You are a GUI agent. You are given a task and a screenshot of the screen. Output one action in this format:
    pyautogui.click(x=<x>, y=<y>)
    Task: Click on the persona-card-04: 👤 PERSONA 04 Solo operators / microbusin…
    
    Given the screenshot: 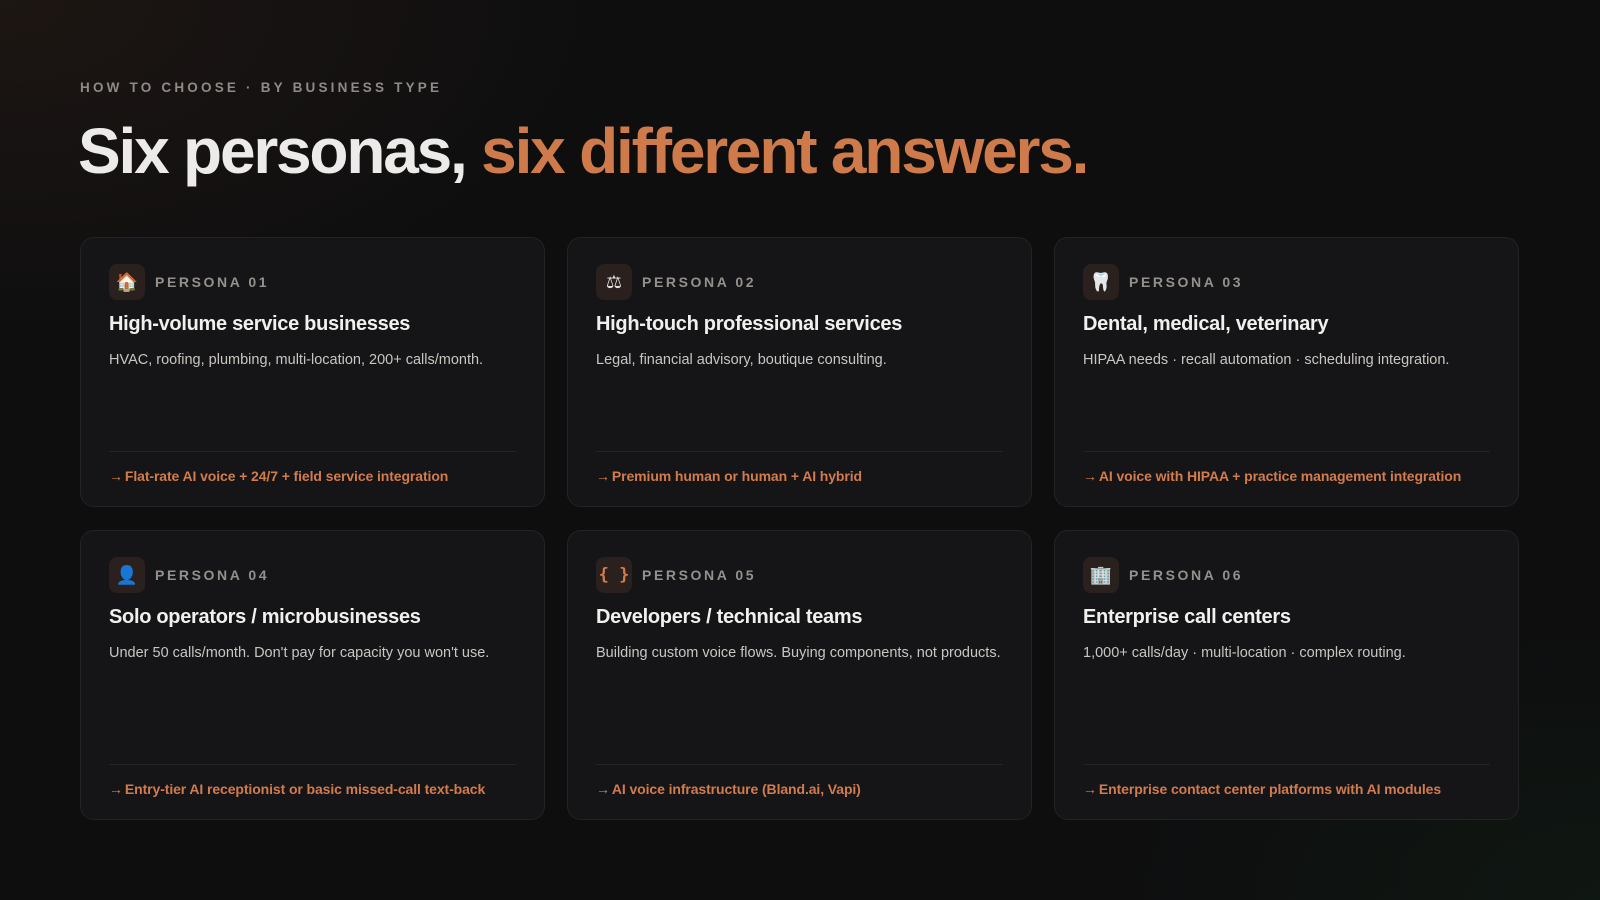 What is the action you would take?
    pyautogui.click(x=312, y=675)
    